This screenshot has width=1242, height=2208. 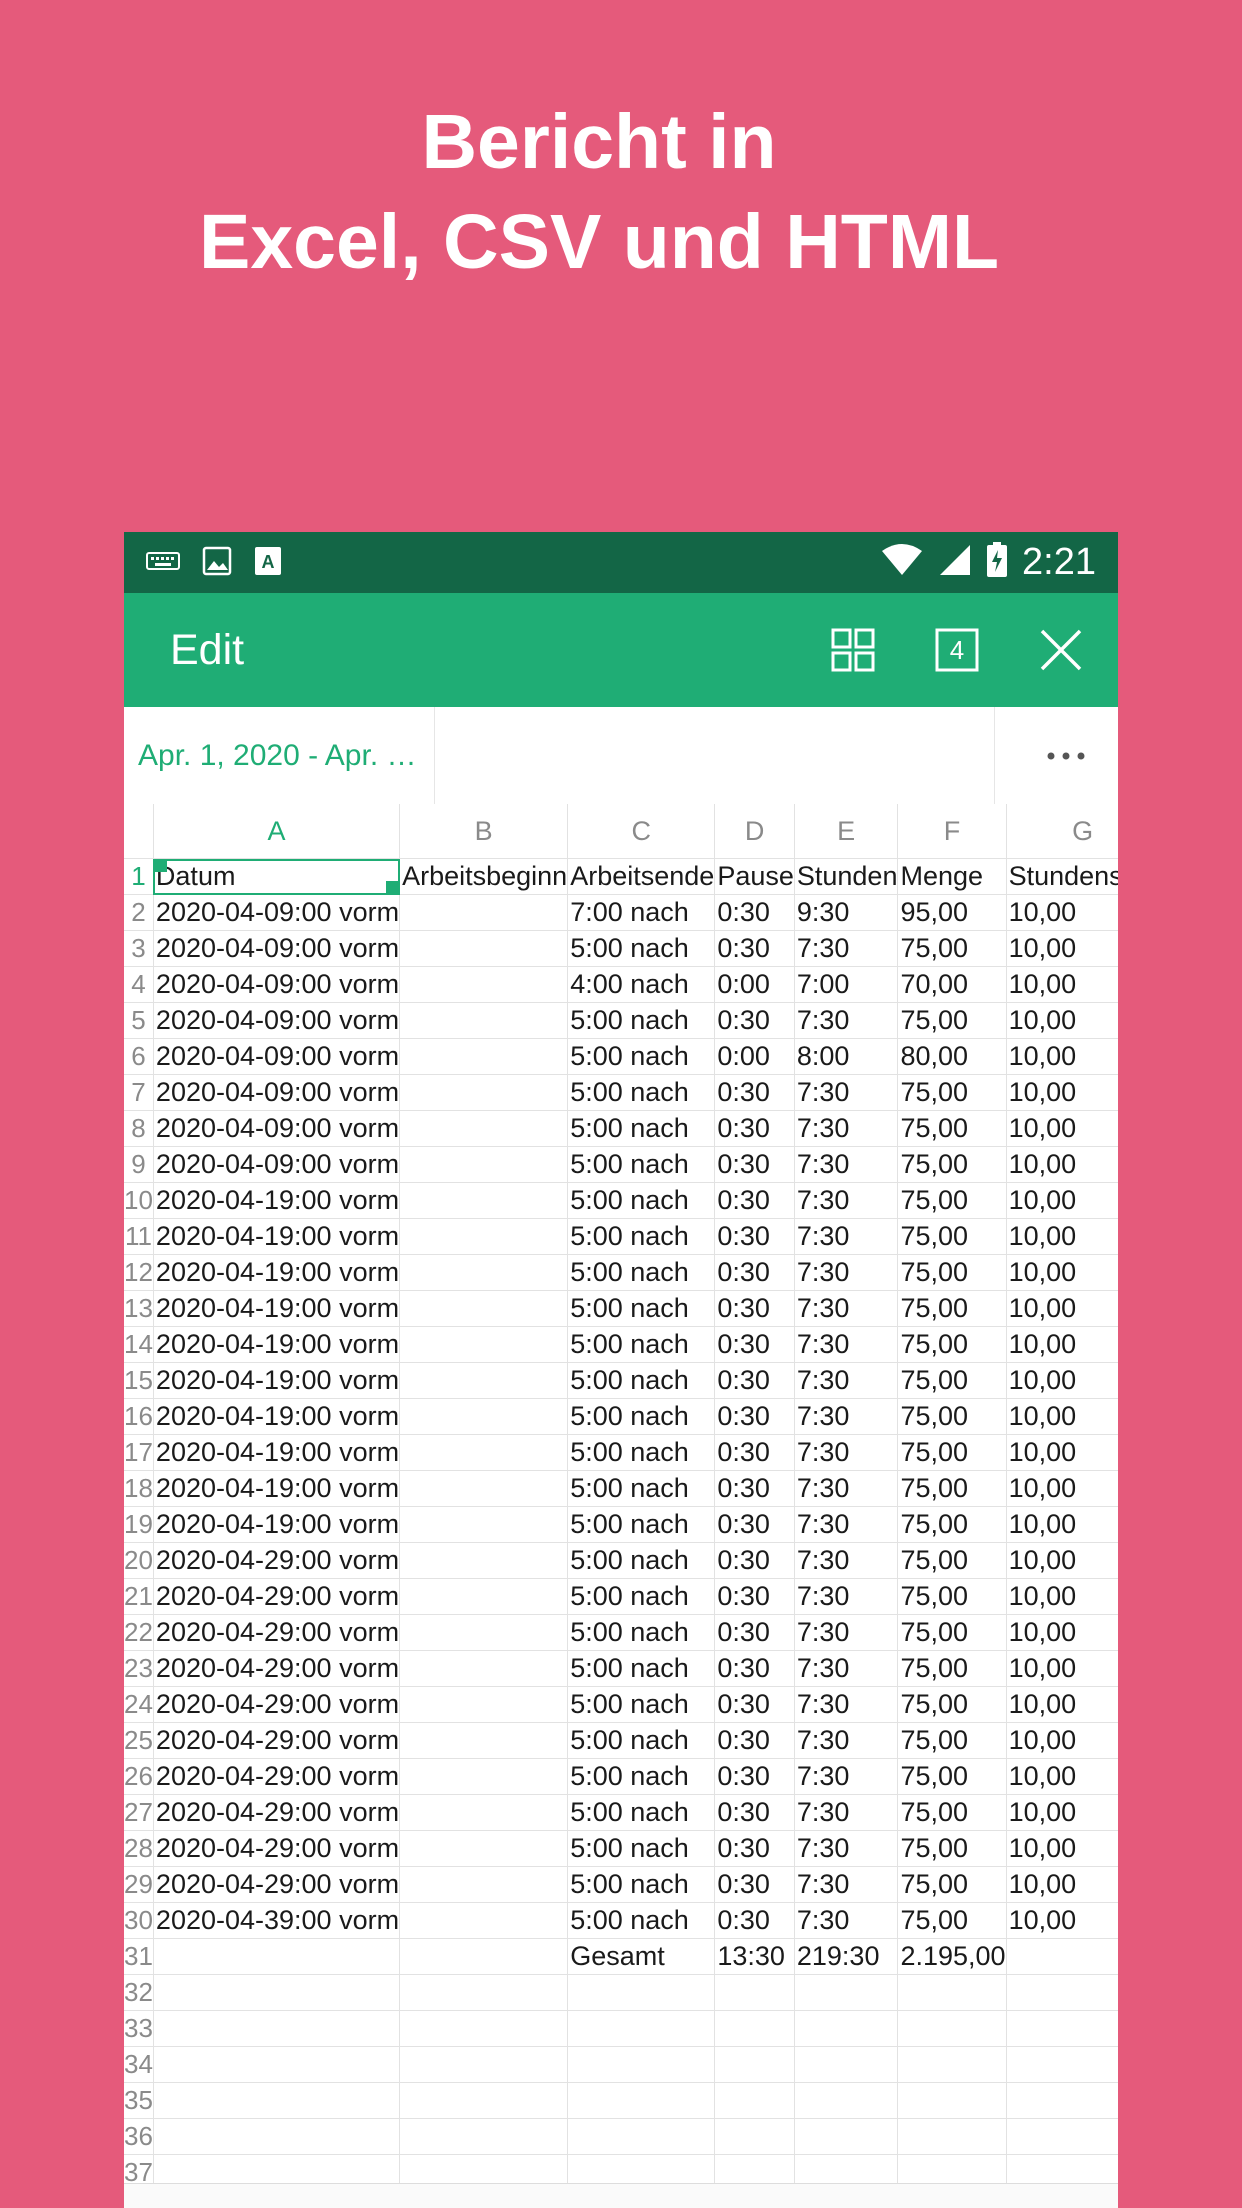 I want to click on cell: 80,00, so click(x=952, y=1056).